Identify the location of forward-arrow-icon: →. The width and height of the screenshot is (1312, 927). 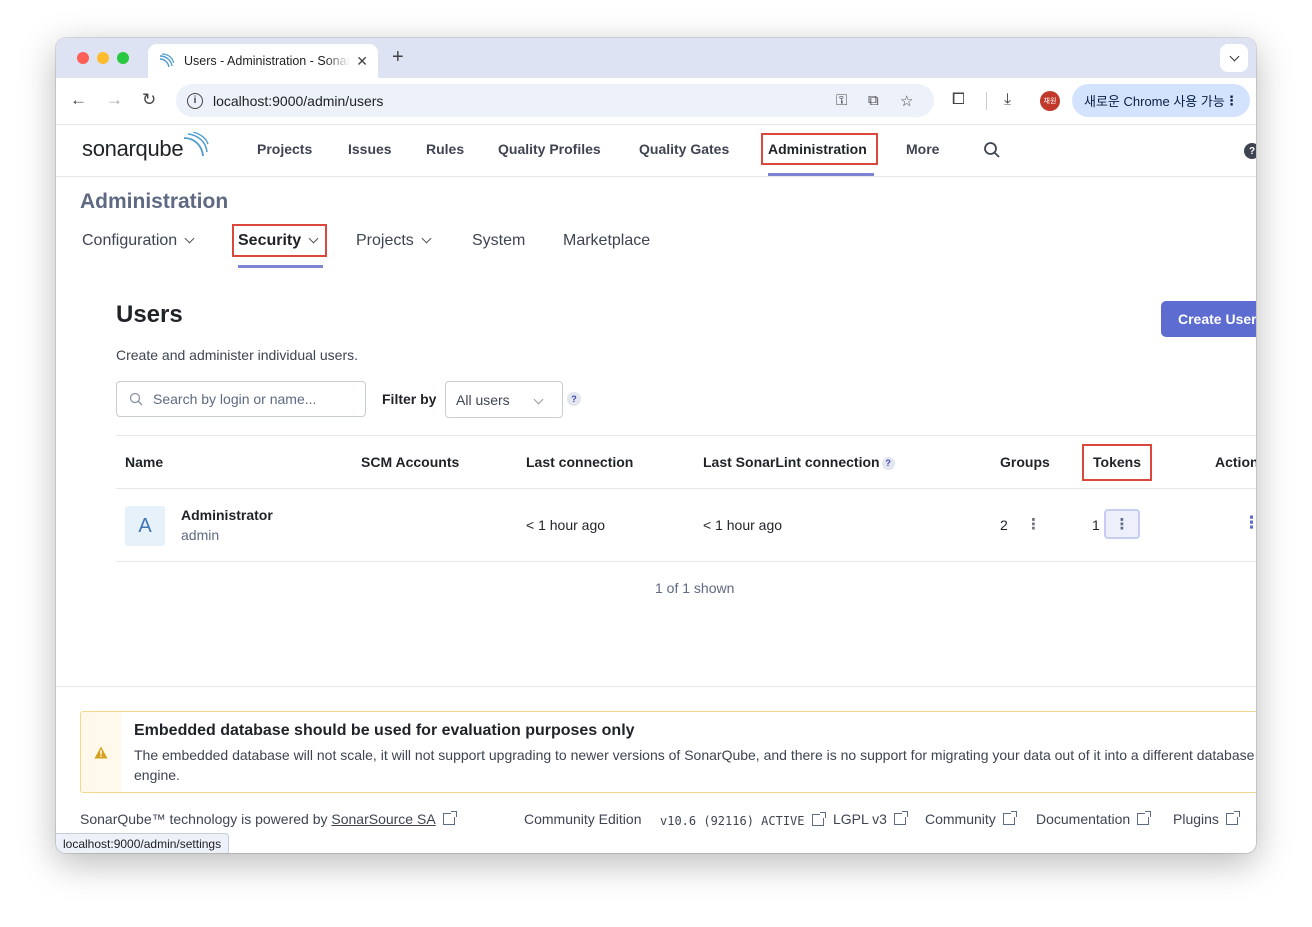
(114, 100).